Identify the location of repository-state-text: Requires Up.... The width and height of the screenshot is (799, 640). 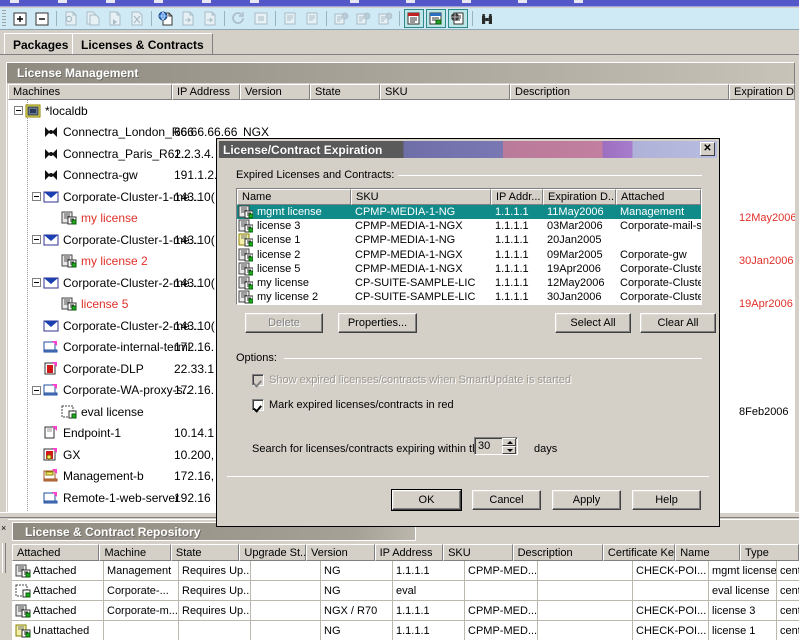
(216, 610).